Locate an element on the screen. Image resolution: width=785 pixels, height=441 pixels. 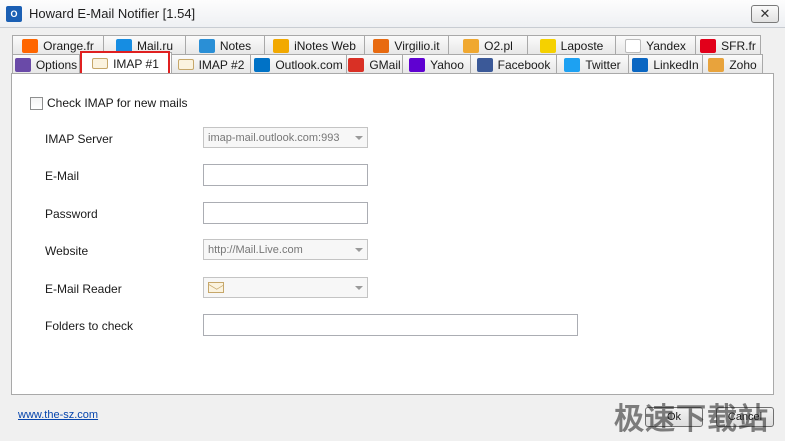
tab-label: Laposte is located at coordinates (582, 45).